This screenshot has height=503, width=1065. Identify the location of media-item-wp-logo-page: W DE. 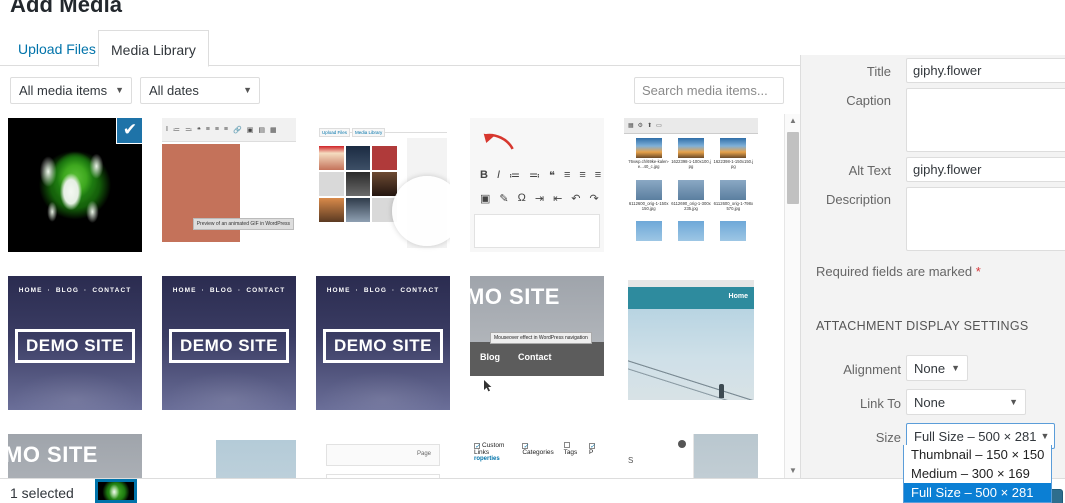
(229, 456).